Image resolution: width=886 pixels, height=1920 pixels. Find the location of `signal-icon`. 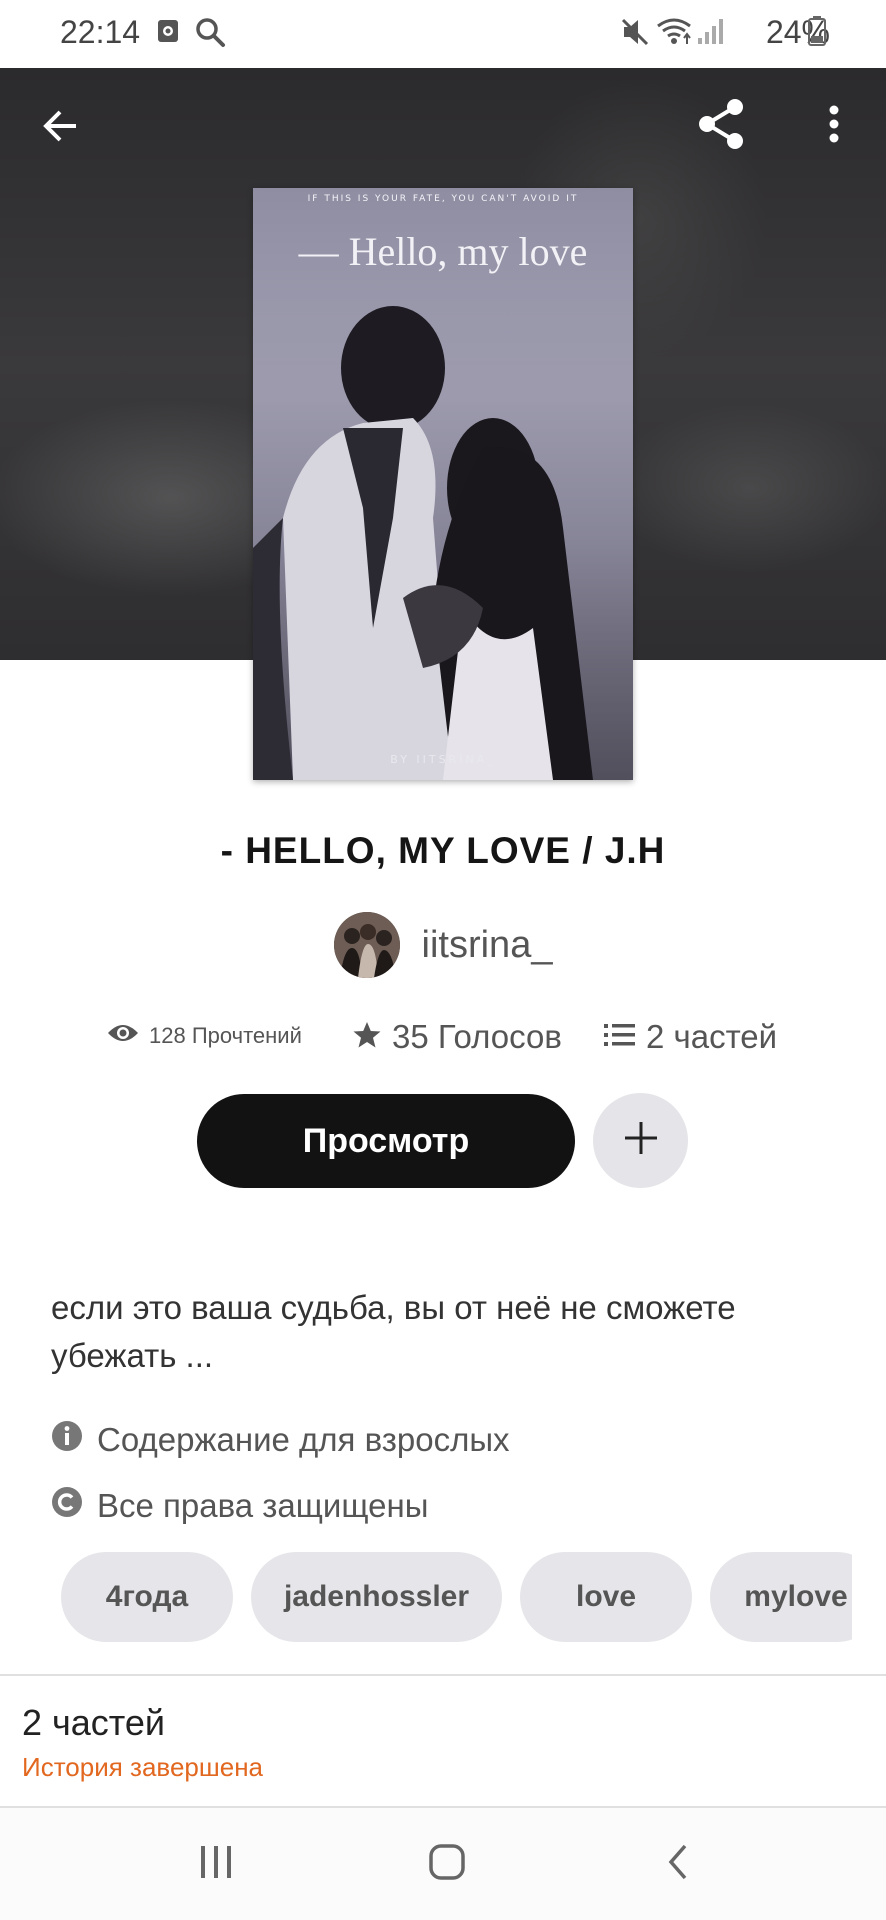

signal-icon is located at coordinates (710, 35).